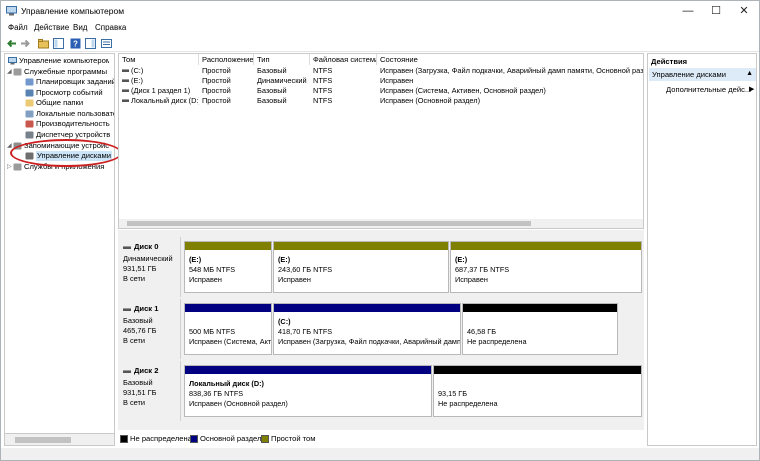 The width and height of the screenshot is (760, 461). Describe the element at coordinates (482, 331) in the screenshot. I see `partition-size: 46,58 ГБ` at that location.